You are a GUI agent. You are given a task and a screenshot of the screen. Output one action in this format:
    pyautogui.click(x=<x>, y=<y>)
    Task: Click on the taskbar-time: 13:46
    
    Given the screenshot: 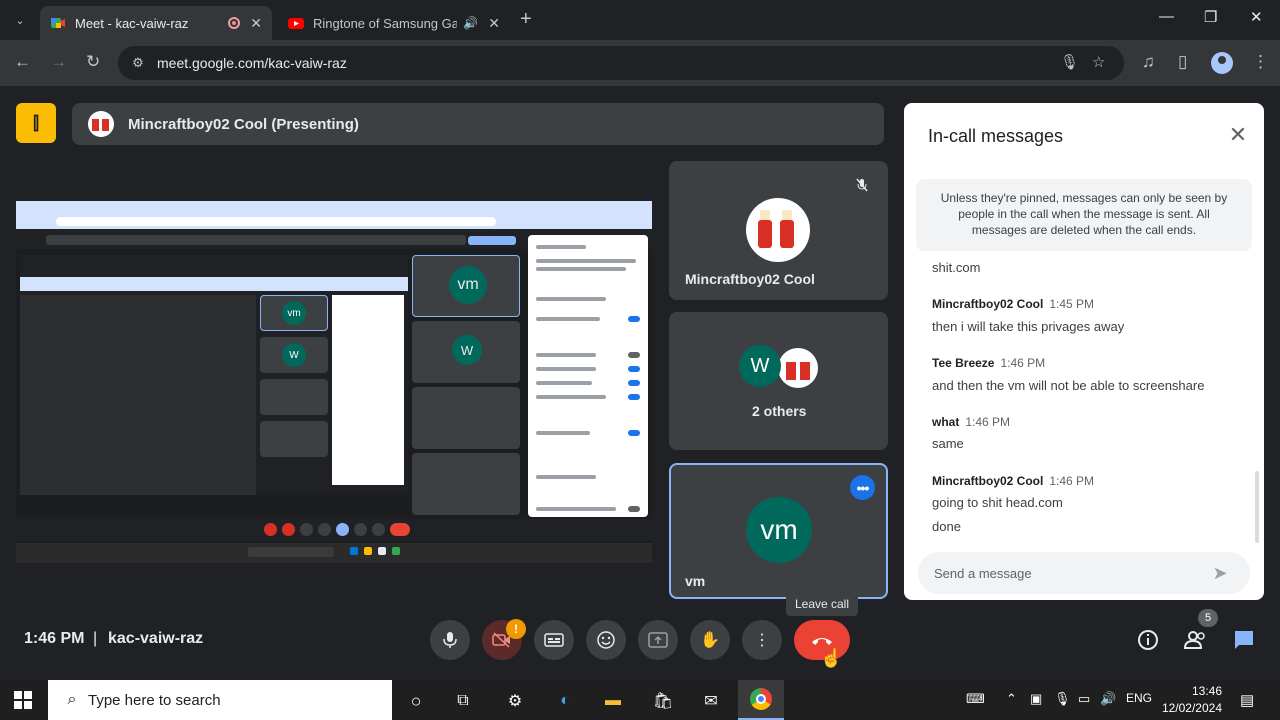 What is the action you would take?
    pyautogui.click(x=1193, y=691)
    